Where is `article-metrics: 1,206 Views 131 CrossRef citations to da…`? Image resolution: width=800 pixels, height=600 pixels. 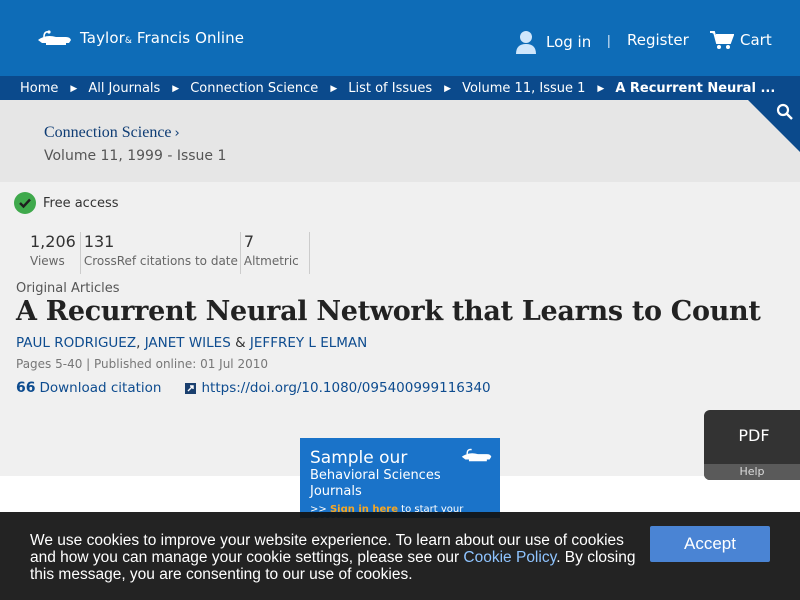 article-metrics: 1,206 Views 131 CrossRef citations to da… is located at coordinates (169, 253).